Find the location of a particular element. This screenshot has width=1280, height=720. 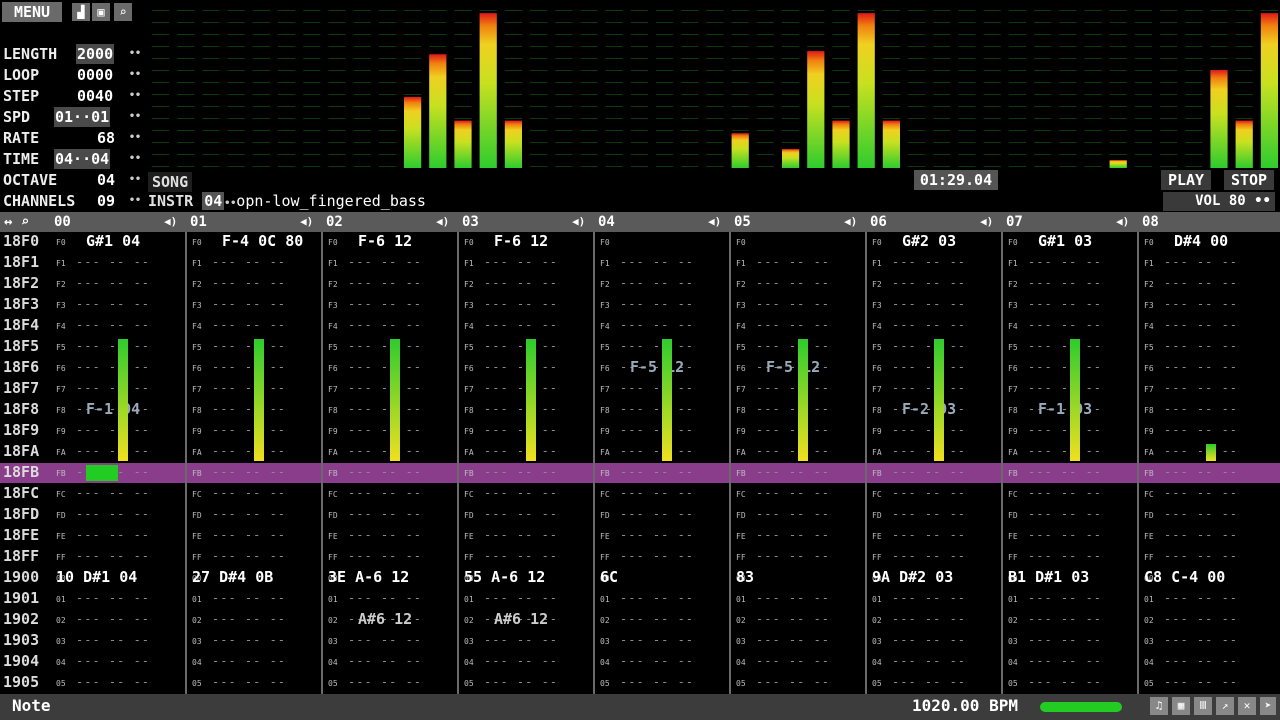

channel-header-03: 03 is located at coordinates (470, 222).